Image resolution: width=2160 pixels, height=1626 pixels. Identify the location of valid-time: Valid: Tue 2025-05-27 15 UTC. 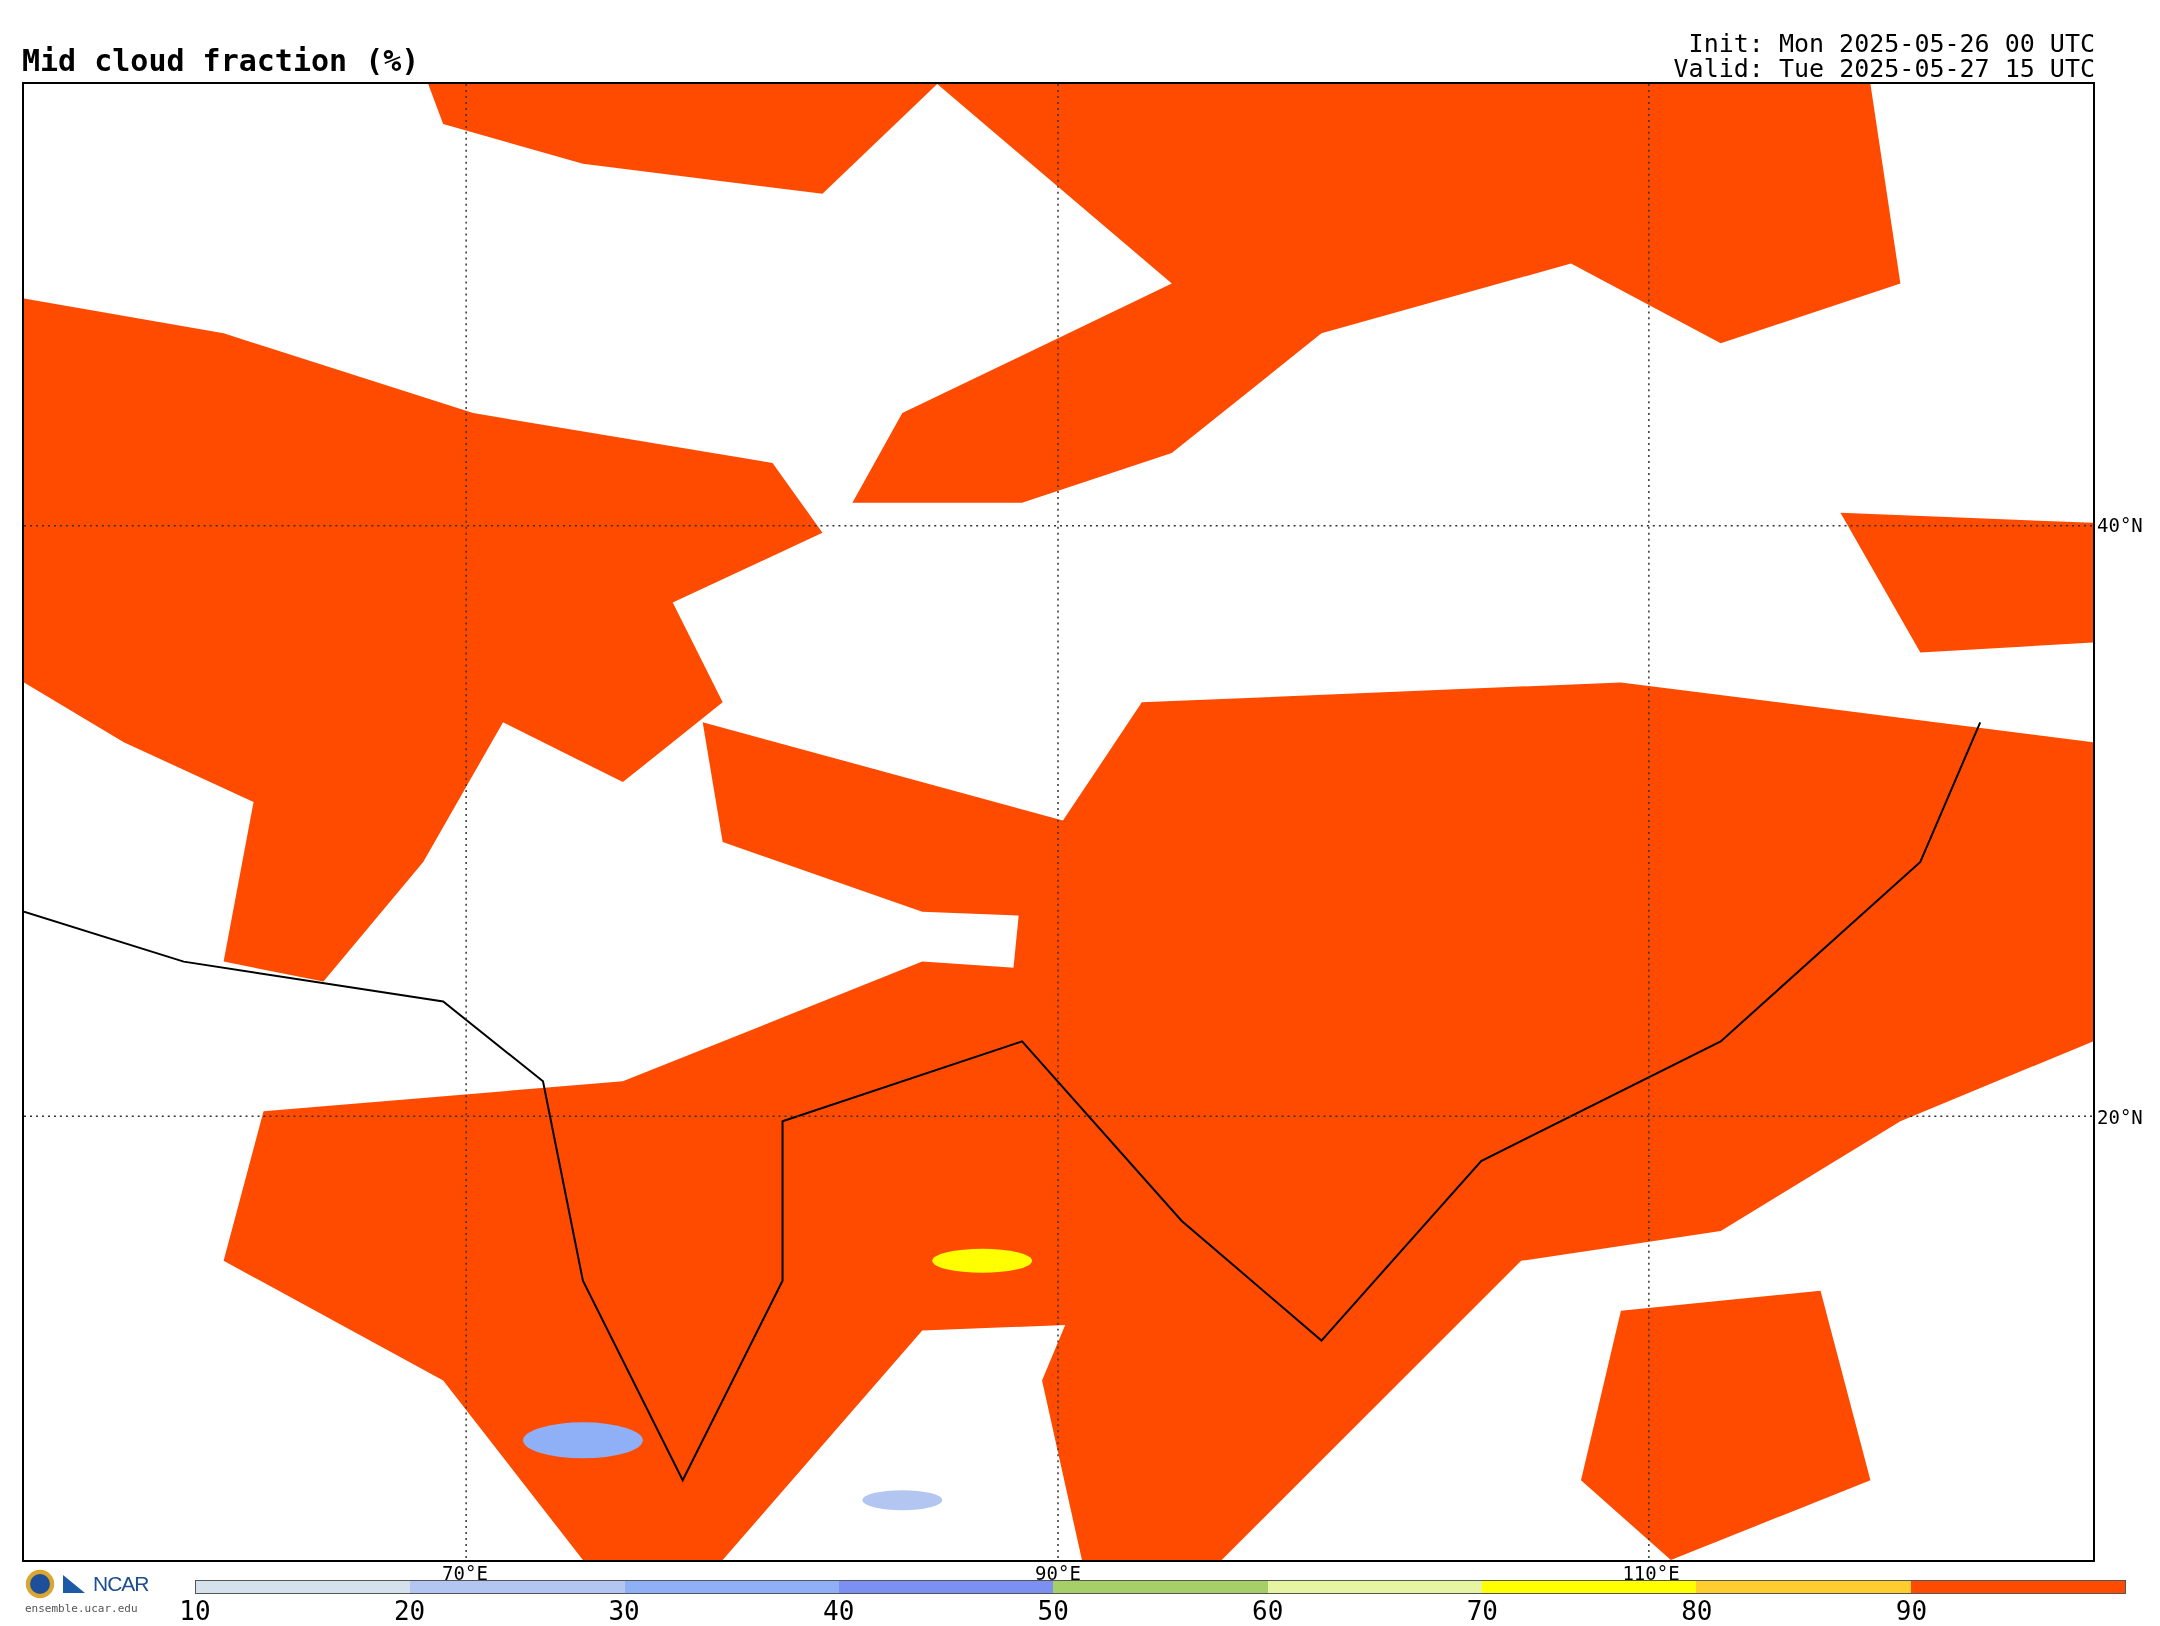
(1884, 68).